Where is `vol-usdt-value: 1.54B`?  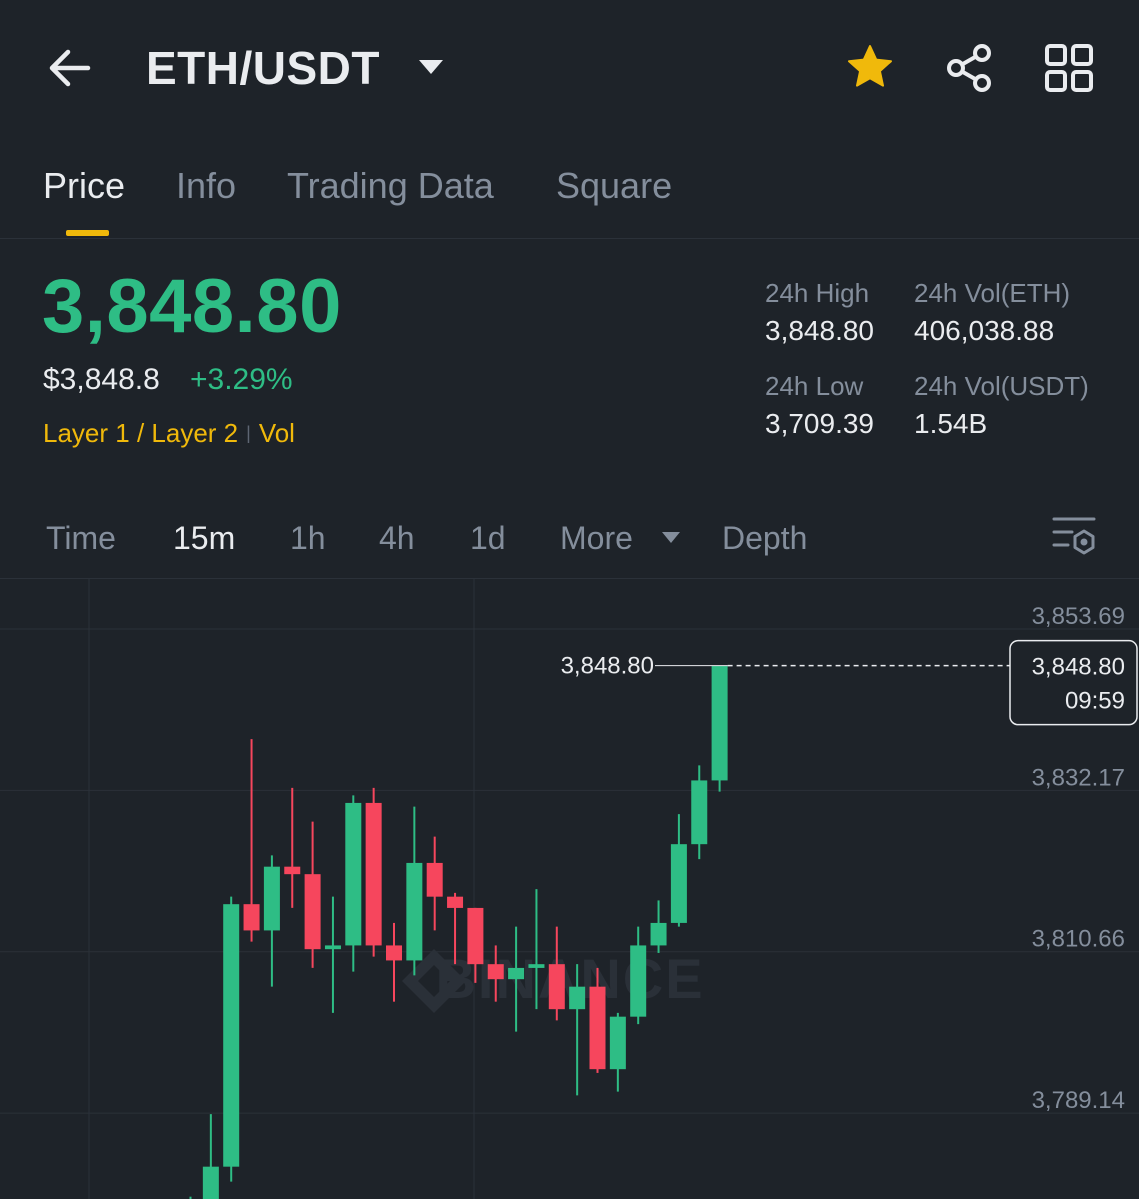
vol-usdt-value: 1.54B is located at coordinates (951, 423).